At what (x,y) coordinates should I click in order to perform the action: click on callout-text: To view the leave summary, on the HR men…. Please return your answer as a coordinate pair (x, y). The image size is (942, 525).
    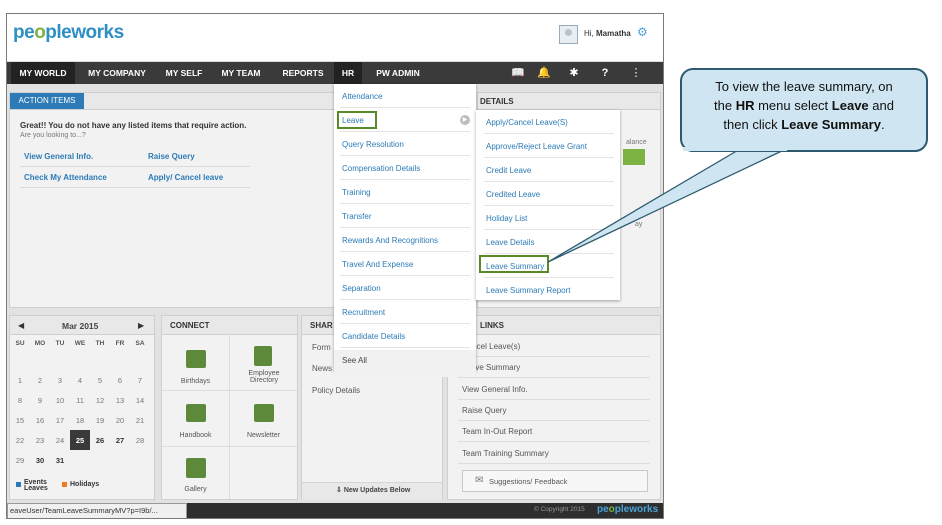
    Looking at the image, I should click on (804, 105).